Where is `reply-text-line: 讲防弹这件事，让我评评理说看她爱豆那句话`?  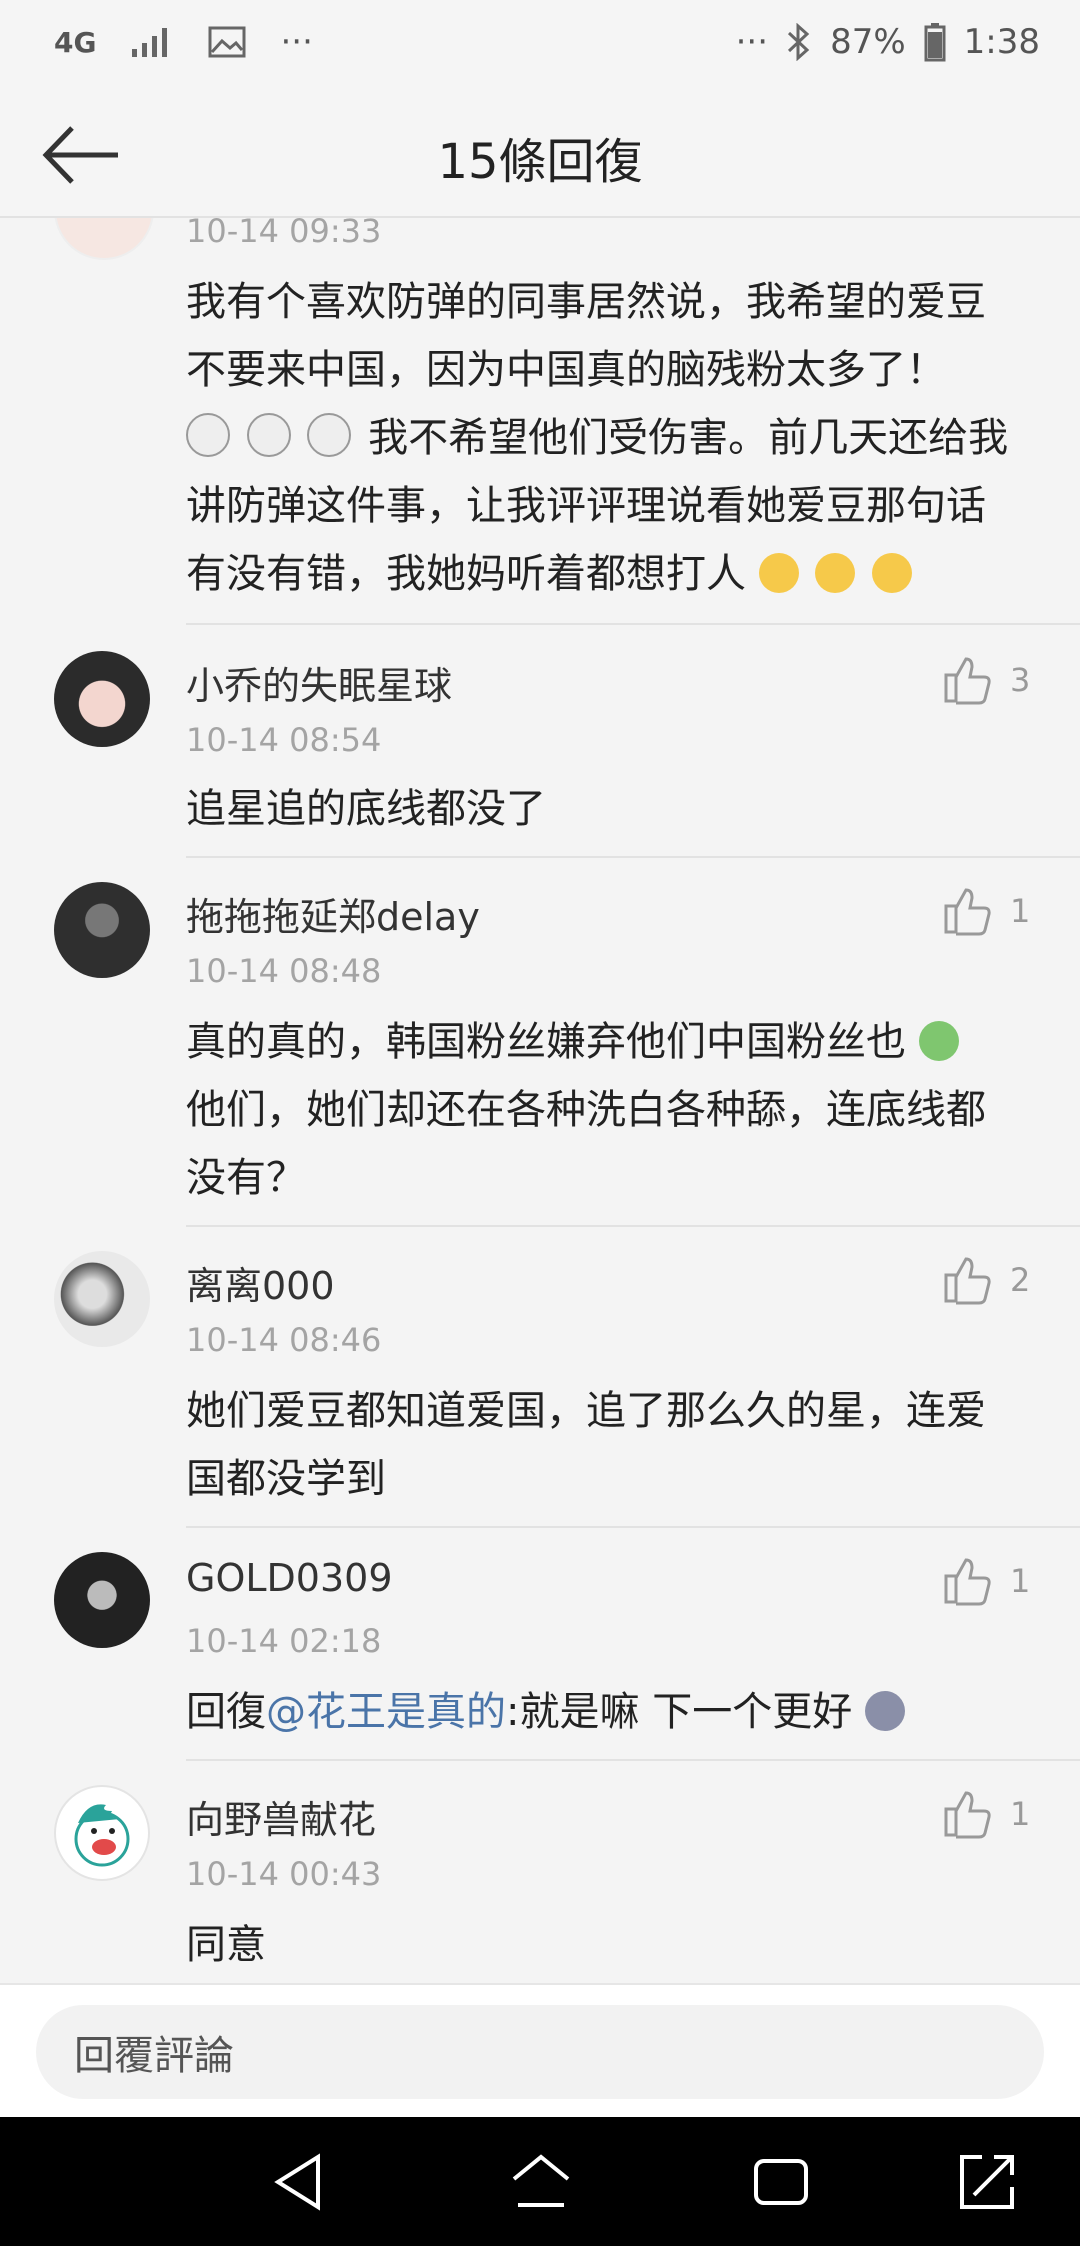
reply-text-line: 讲防弹这件事，让我评评理说看她爱豆那句话 is located at coordinates (586, 506).